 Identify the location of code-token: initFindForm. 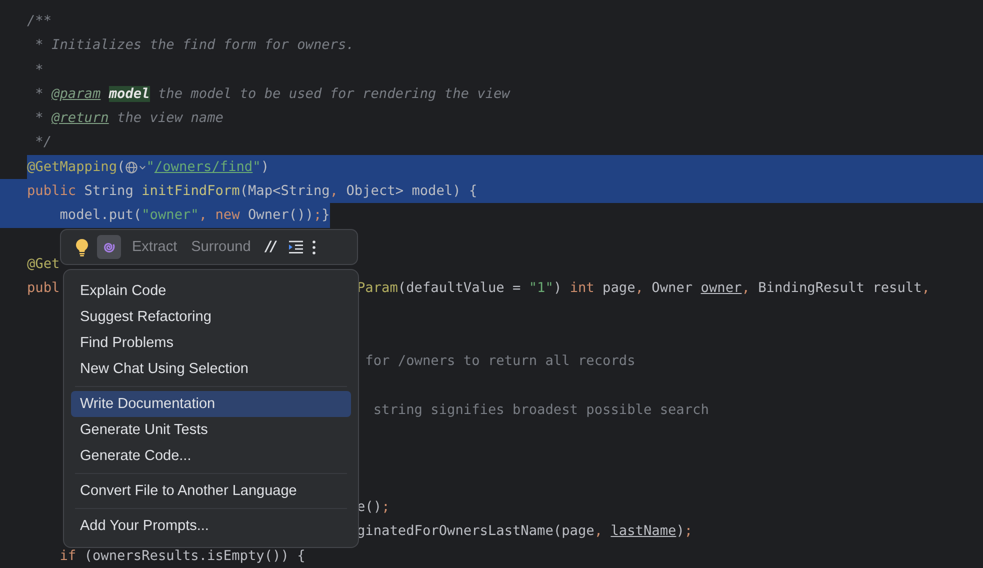
(191, 191).